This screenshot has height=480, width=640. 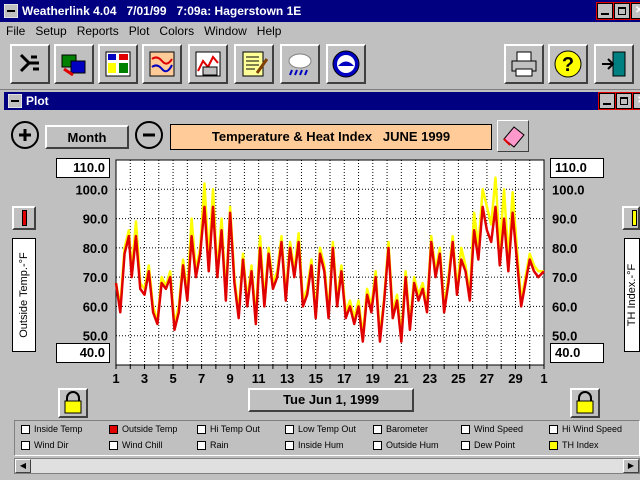 I want to click on summary-button, so click(x=162, y=64).